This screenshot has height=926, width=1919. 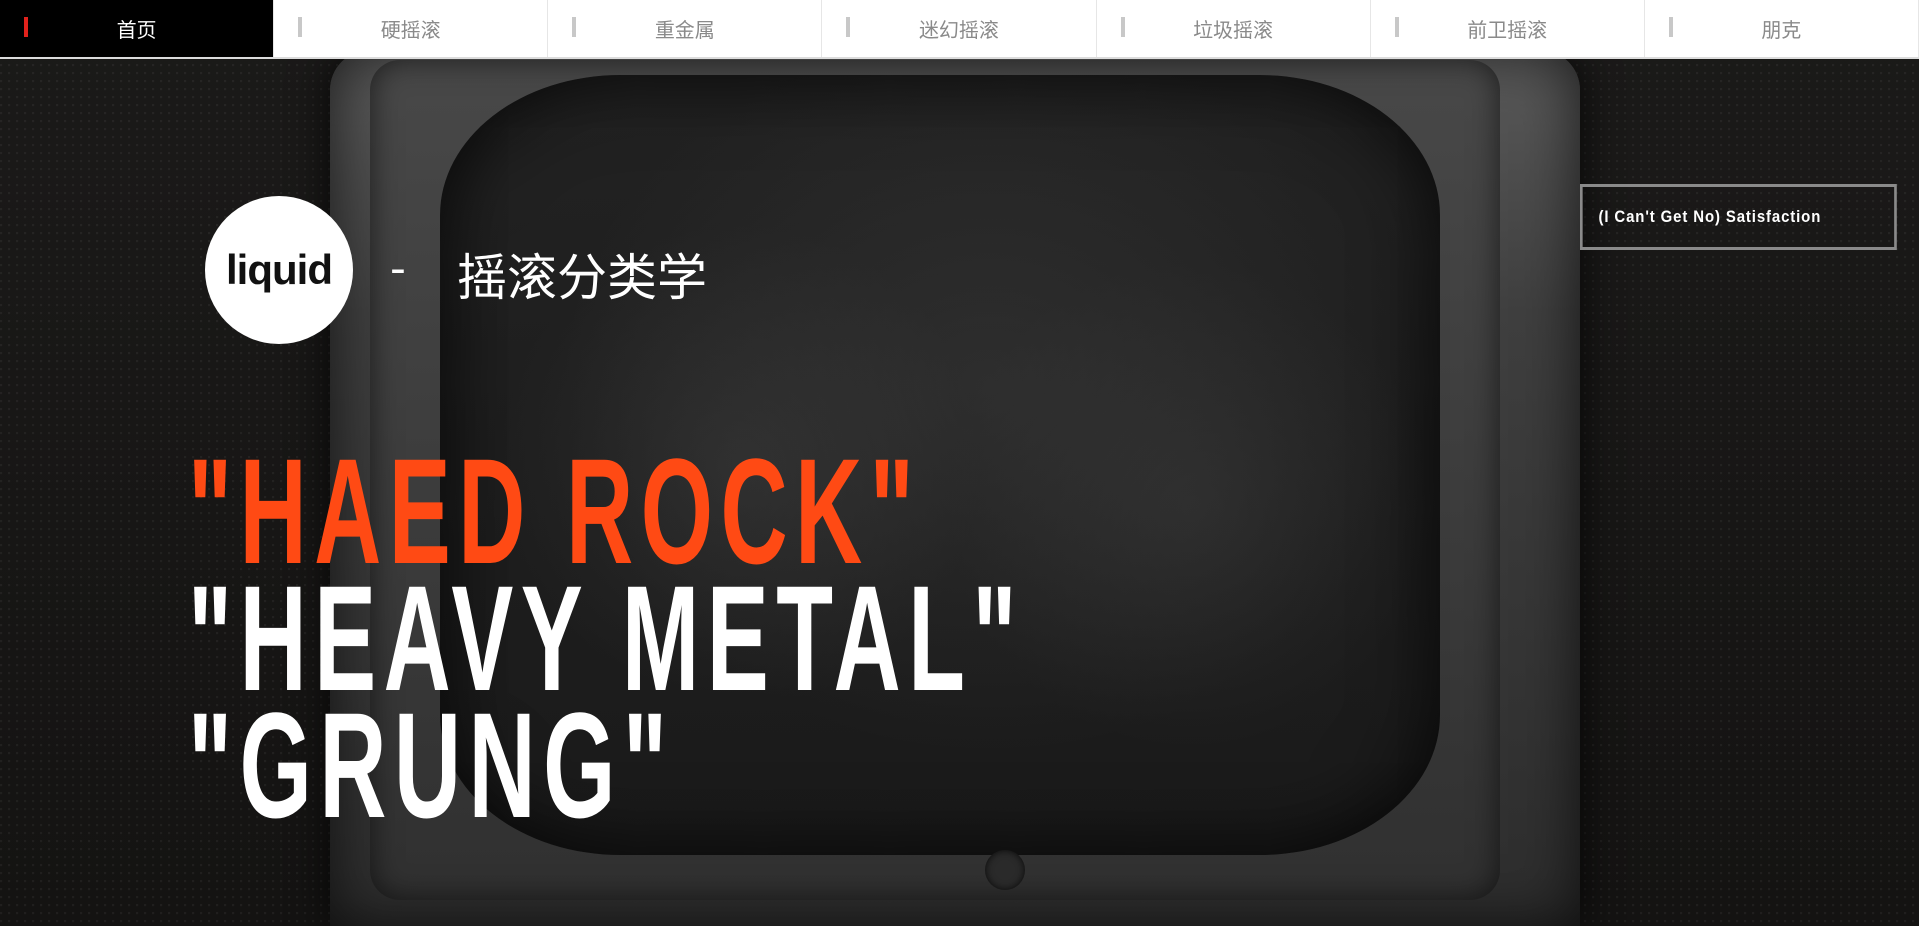 I want to click on nav-item-label: 首页, so click(x=136, y=30).